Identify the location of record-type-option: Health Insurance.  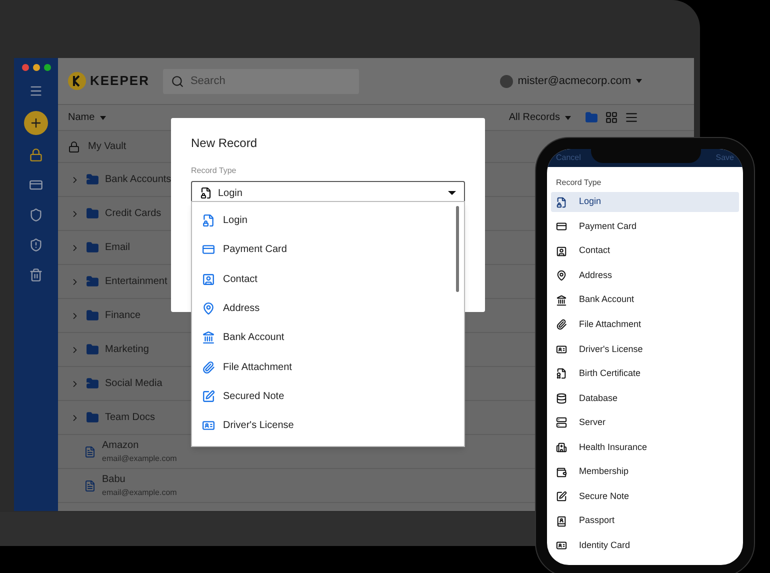
(645, 447).